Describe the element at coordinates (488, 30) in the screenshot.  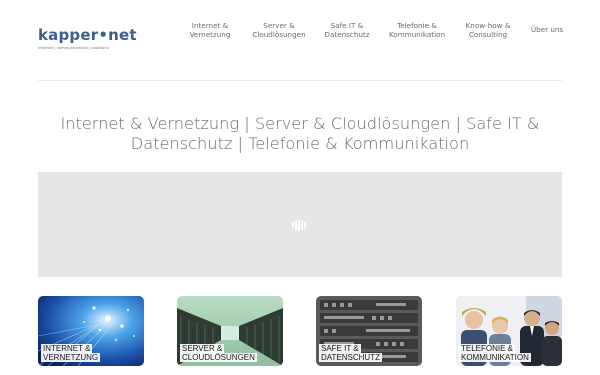
I see `nav-item-knowhow-consulting: Know-how & Consulting` at that location.